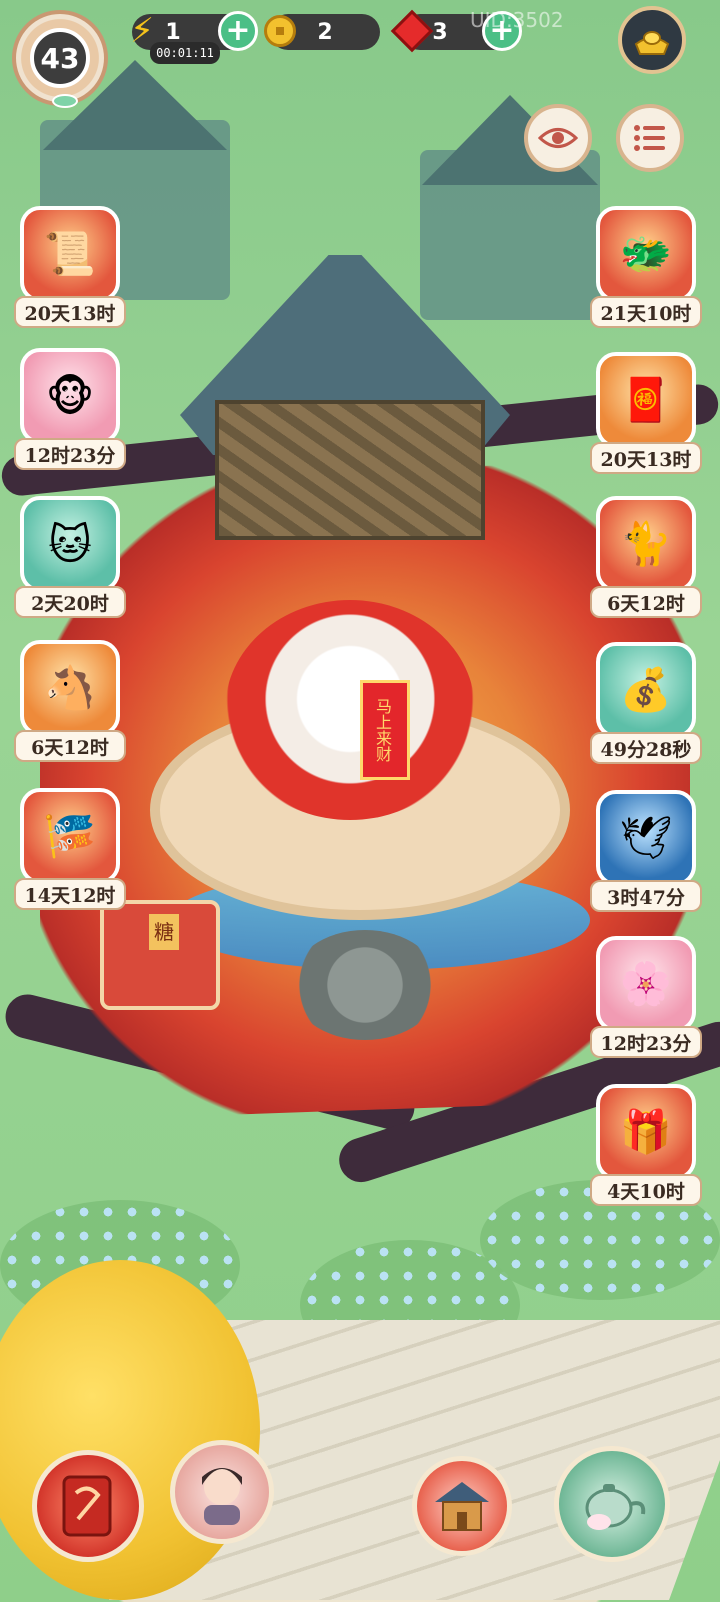 Image resolution: width=720 pixels, height=1602 pixels. I want to click on character-button, so click(222, 1492).